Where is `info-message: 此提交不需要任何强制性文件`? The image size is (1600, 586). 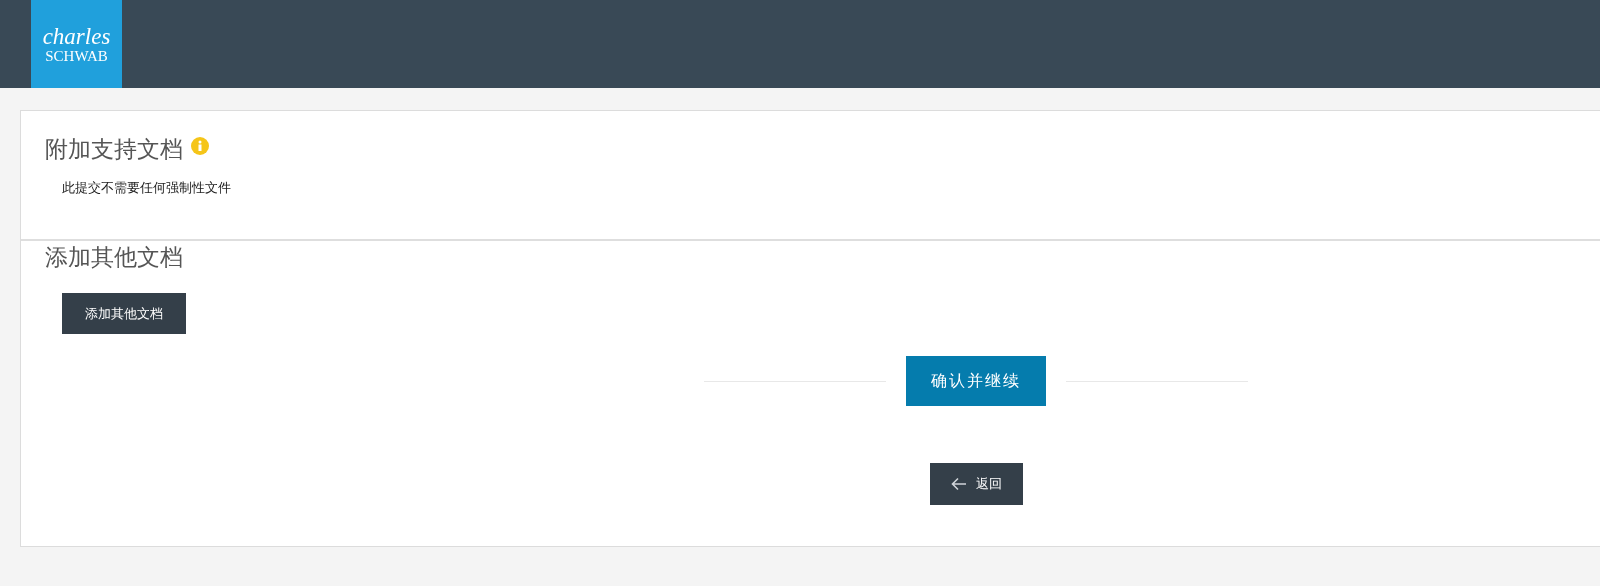
info-message: 此提交不需要任何强制性文件 is located at coordinates (147, 188).